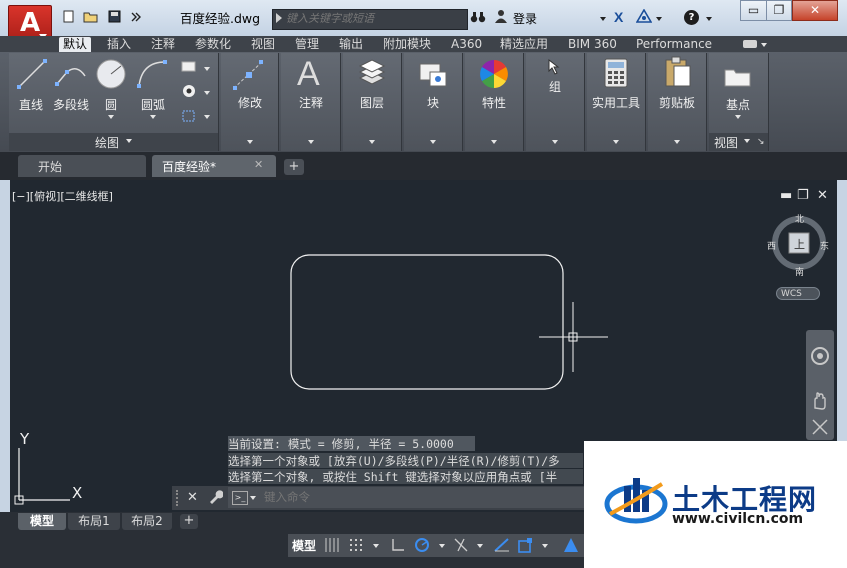  Describe the element at coordinates (433, 75) in the screenshot. I see `insert-block-icon` at that location.